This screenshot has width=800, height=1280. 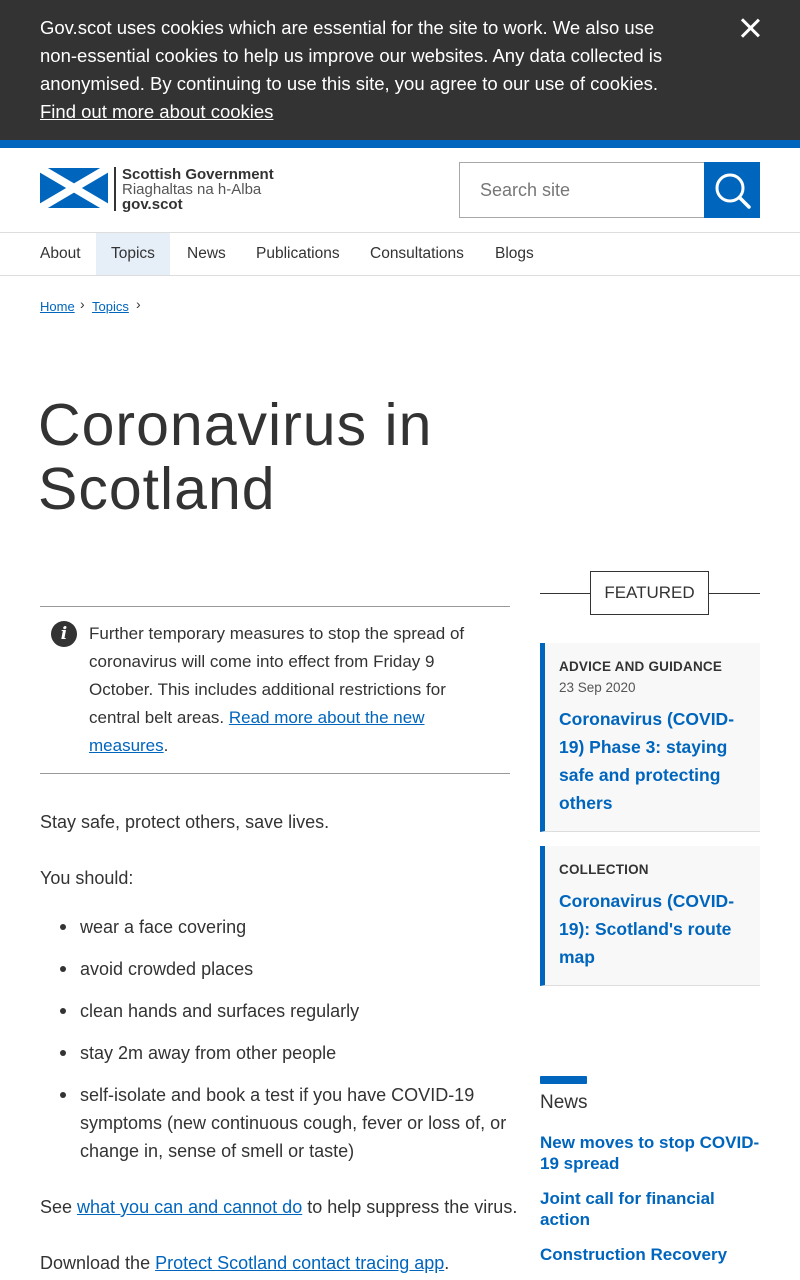 What do you see at coordinates (59, 1207) in the screenshot?
I see `see-prefix: See` at bounding box center [59, 1207].